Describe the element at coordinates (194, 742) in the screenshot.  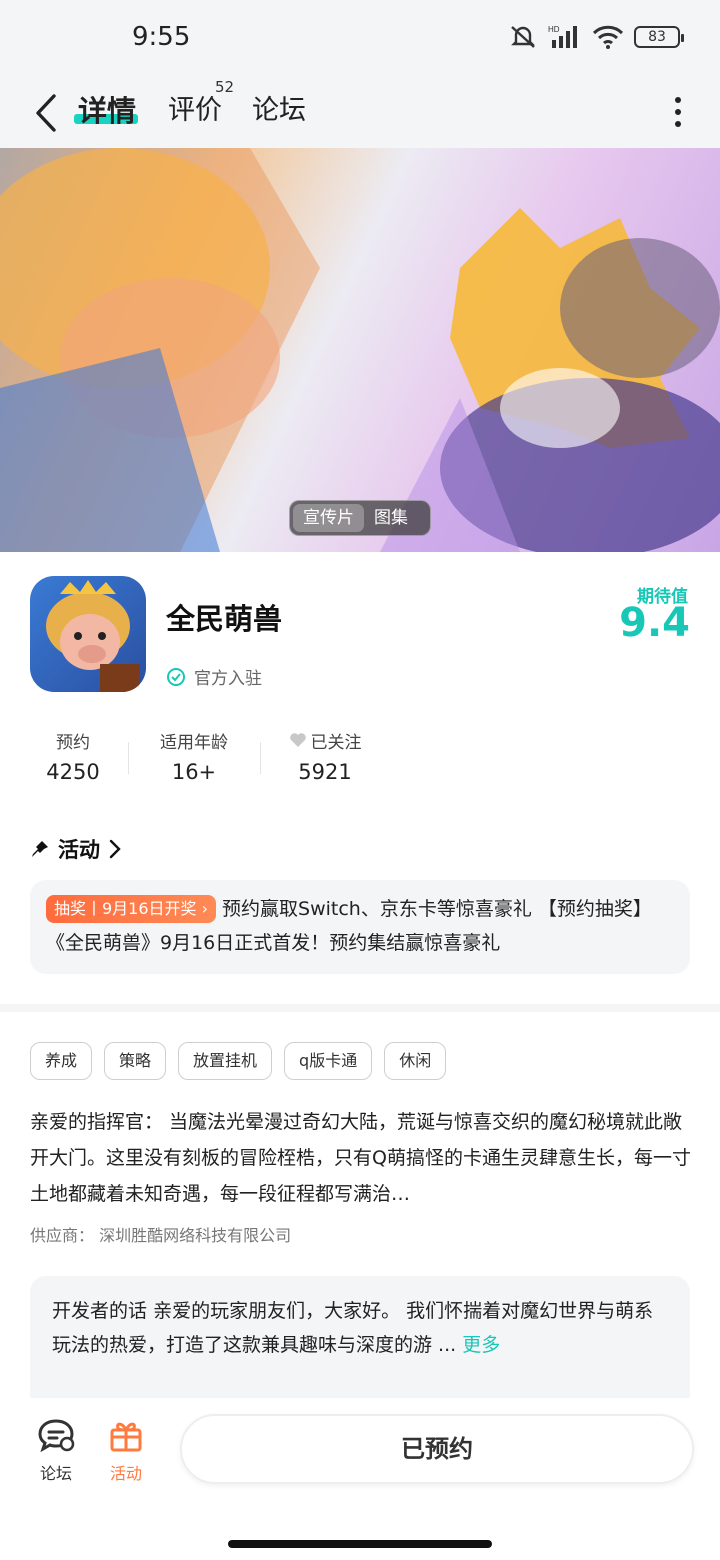
I see `stat-label: 适用年龄` at that location.